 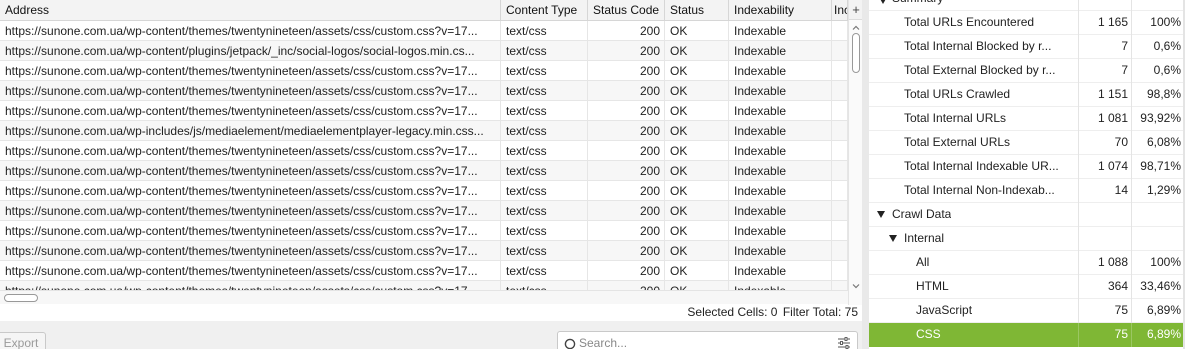 I want to click on tree-item-count: 1 165, so click(x=1104, y=23).